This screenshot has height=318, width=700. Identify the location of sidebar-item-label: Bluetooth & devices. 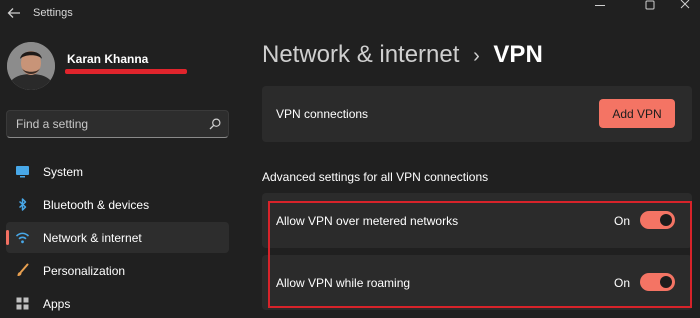
(96, 205).